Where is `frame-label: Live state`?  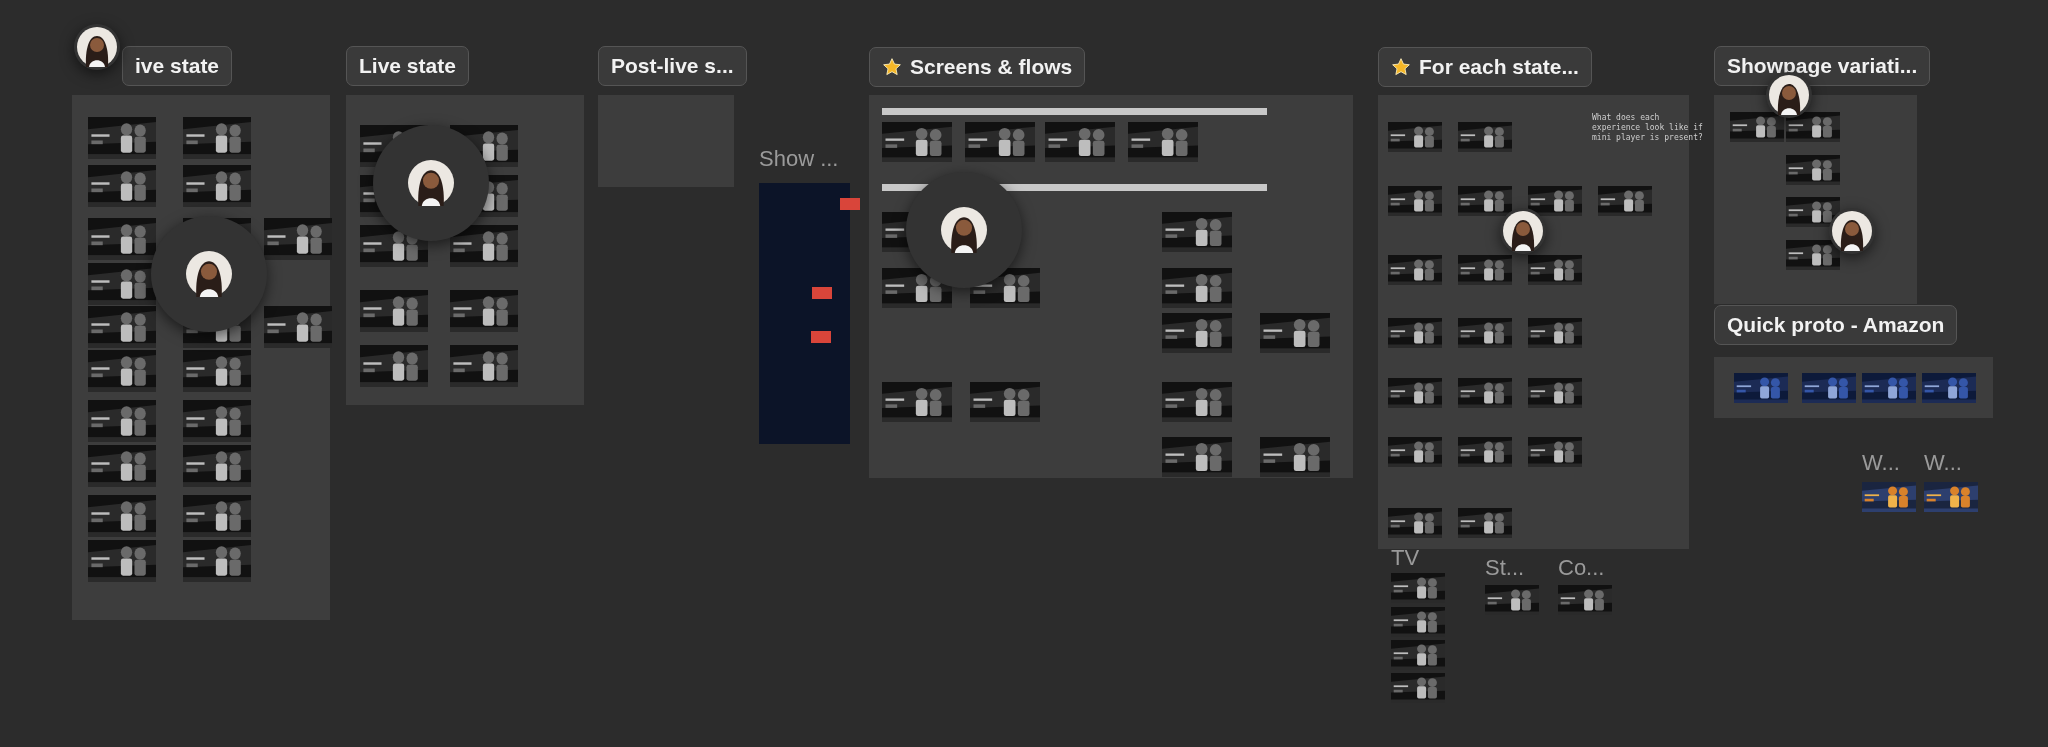
frame-label: Live state is located at coordinates (407, 66).